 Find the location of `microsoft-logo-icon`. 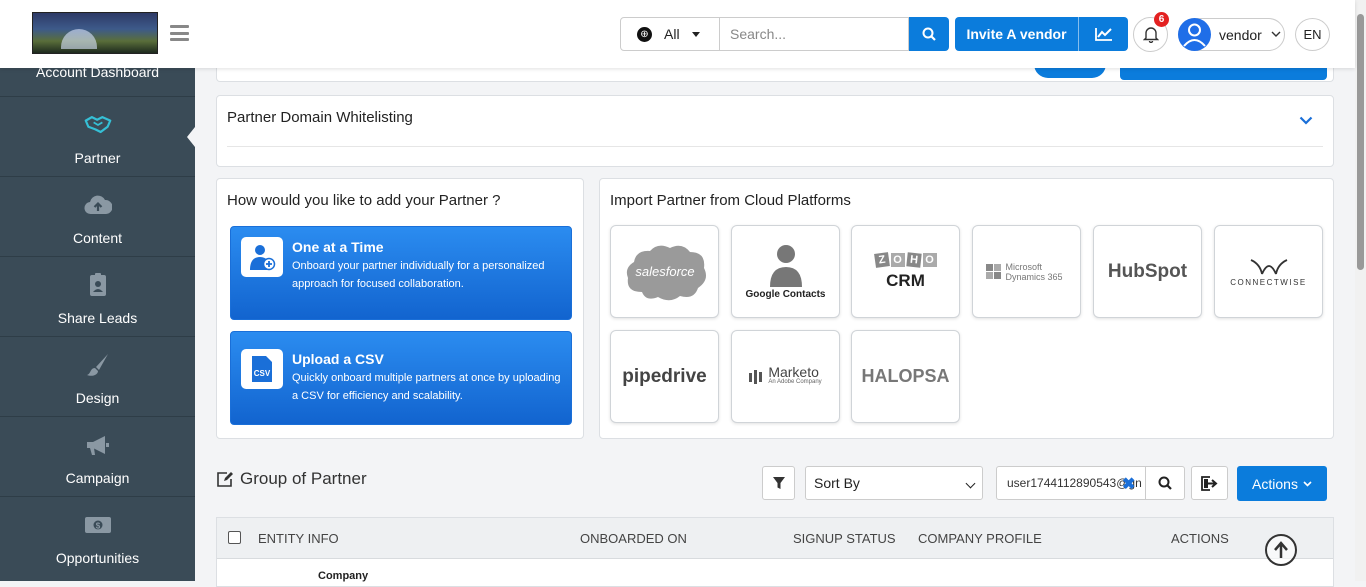

microsoft-logo-icon is located at coordinates (993, 271).